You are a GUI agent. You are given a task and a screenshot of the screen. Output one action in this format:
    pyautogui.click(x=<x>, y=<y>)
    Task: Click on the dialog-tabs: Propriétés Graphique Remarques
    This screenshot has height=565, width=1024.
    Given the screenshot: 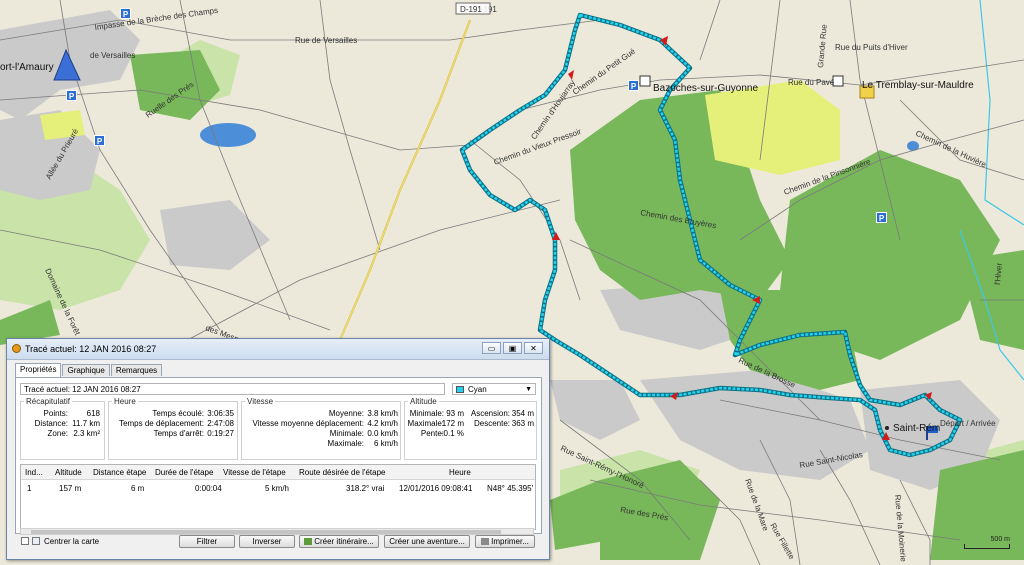 What is the action you would take?
    pyautogui.click(x=89, y=370)
    